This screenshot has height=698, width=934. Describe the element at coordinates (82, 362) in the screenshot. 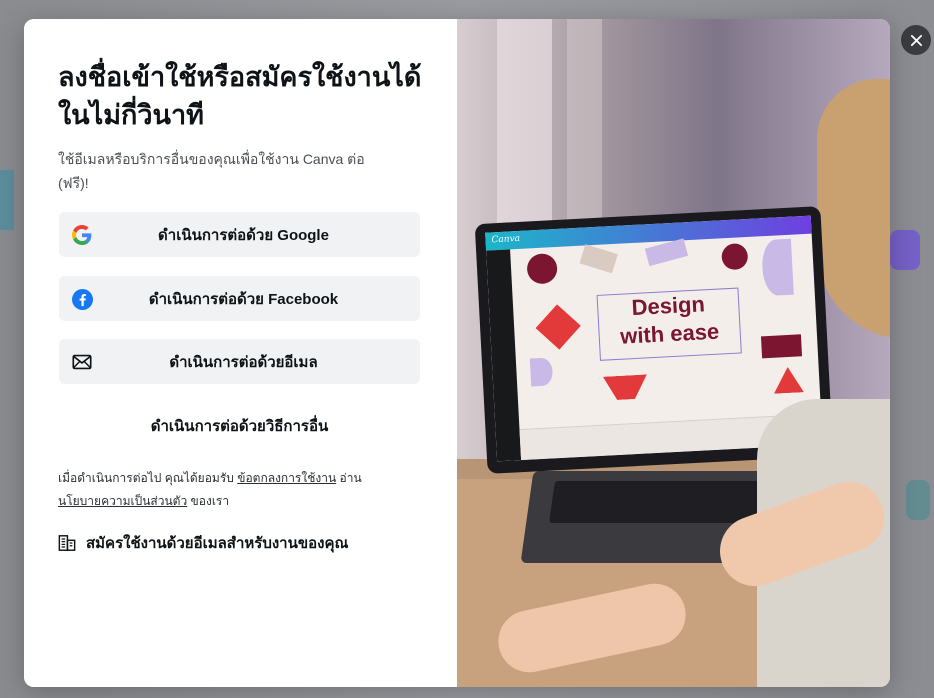

I see `envelope-icon` at that location.